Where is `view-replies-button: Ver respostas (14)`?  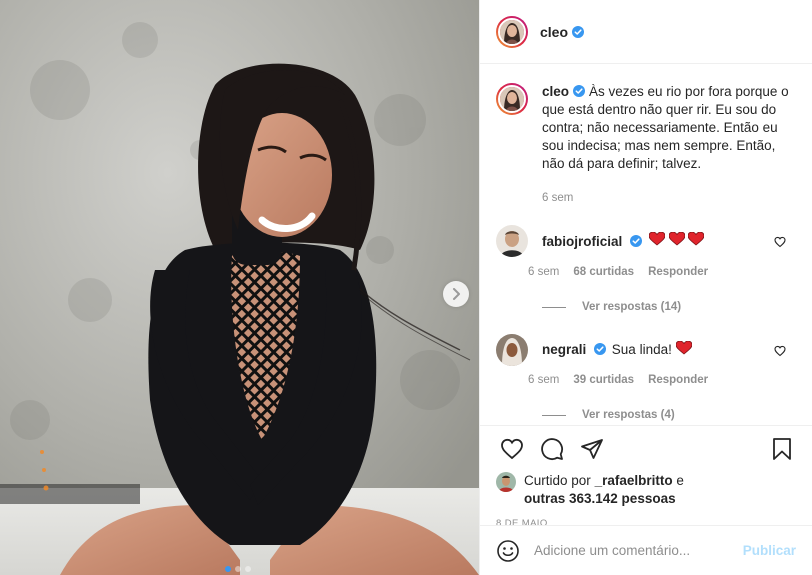 view-replies-button: Ver respostas (14) is located at coordinates (677, 307).